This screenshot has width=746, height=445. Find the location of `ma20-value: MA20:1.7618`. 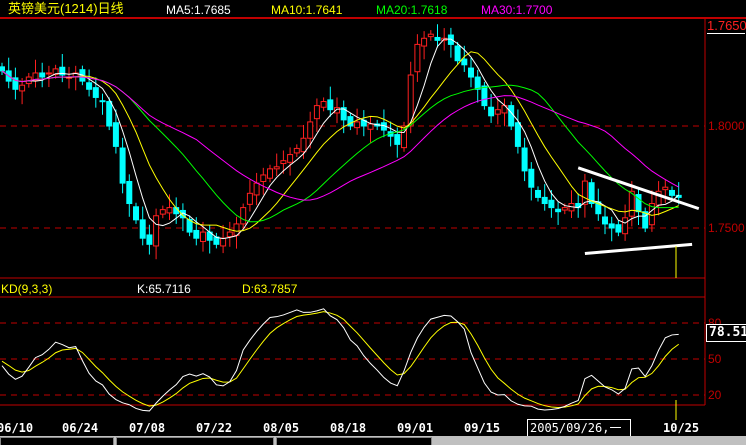

ma20-value: MA20:1.7618 is located at coordinates (412, 10).